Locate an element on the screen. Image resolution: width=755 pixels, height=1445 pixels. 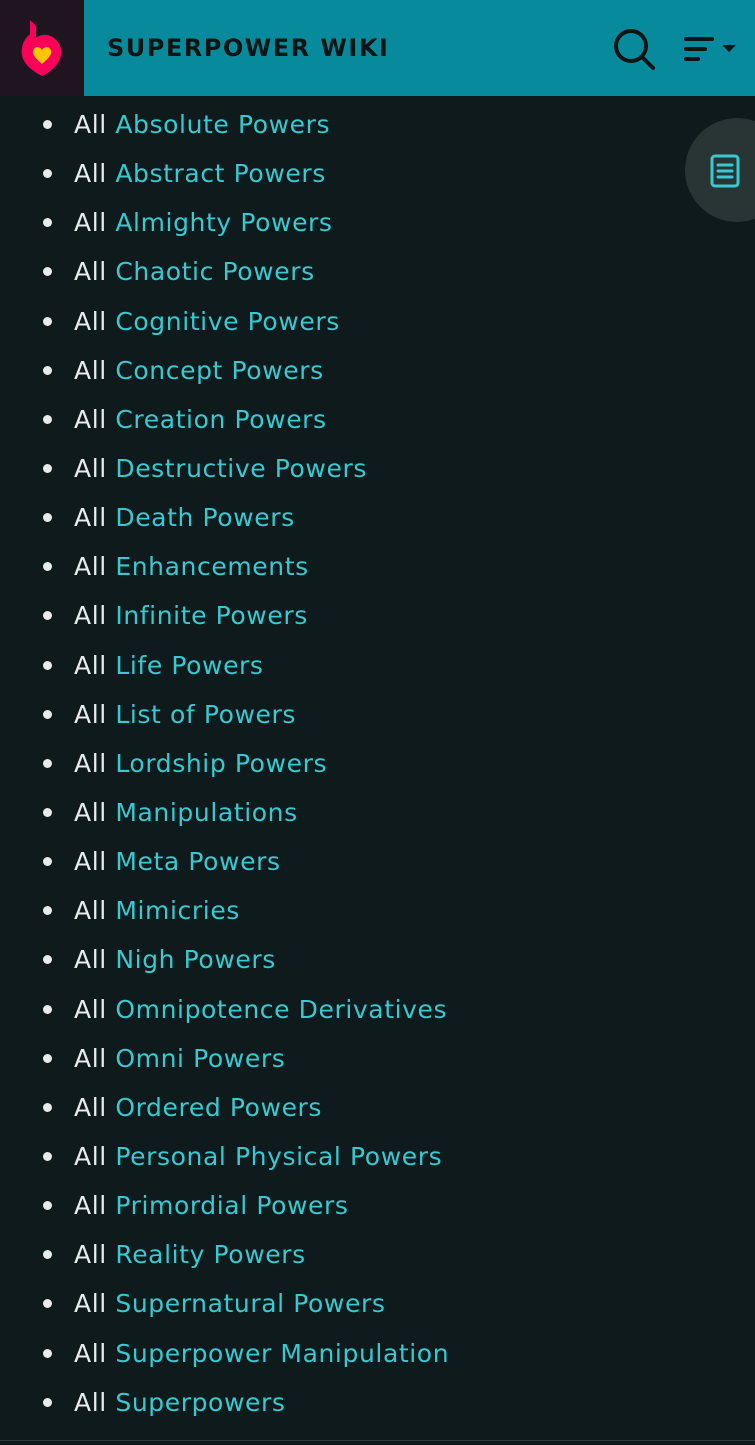
item-link: Omni Powers is located at coordinates (200, 1058).